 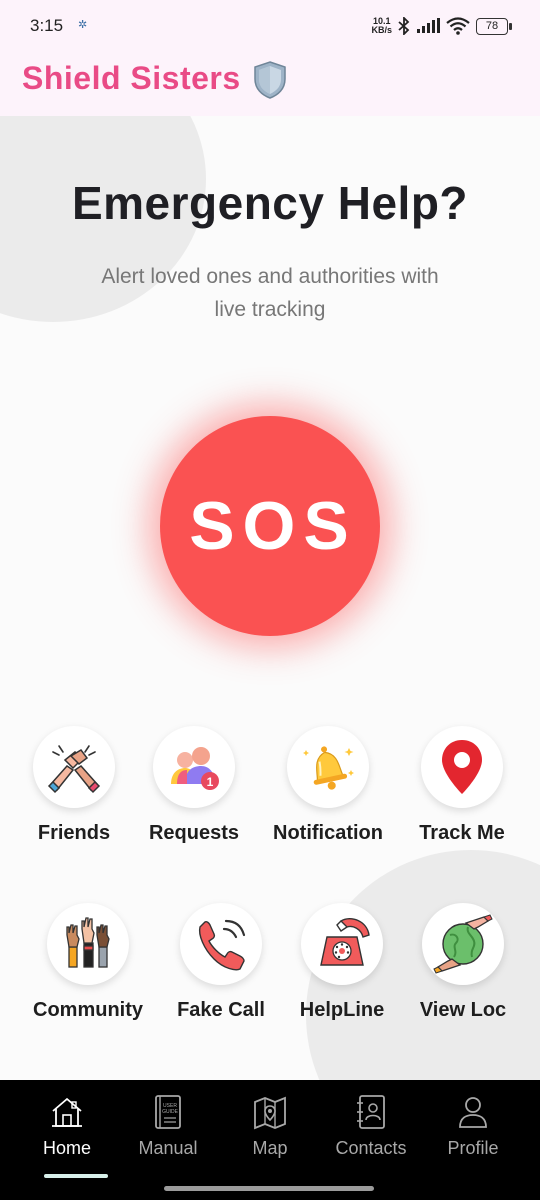 I want to click on wifi-icon, so click(x=458, y=26).